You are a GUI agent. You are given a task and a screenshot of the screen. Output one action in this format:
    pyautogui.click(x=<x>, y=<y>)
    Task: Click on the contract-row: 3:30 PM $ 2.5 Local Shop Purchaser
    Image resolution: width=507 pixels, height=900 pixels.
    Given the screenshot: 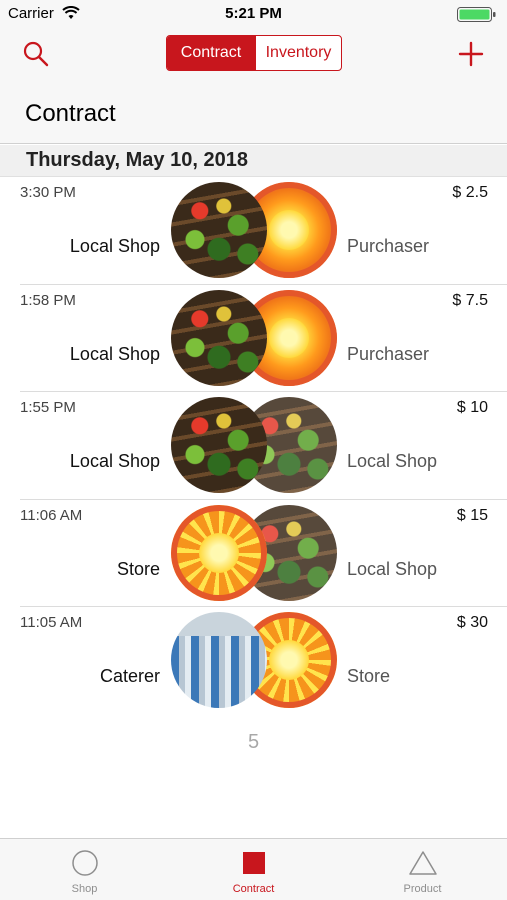 What is the action you would take?
    pyautogui.click(x=253, y=231)
    